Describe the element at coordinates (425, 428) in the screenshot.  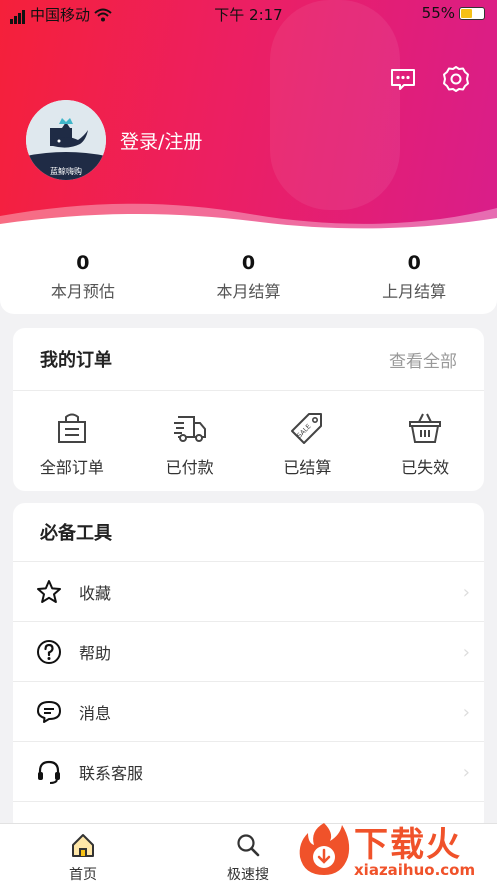
I see `basket-icon` at that location.